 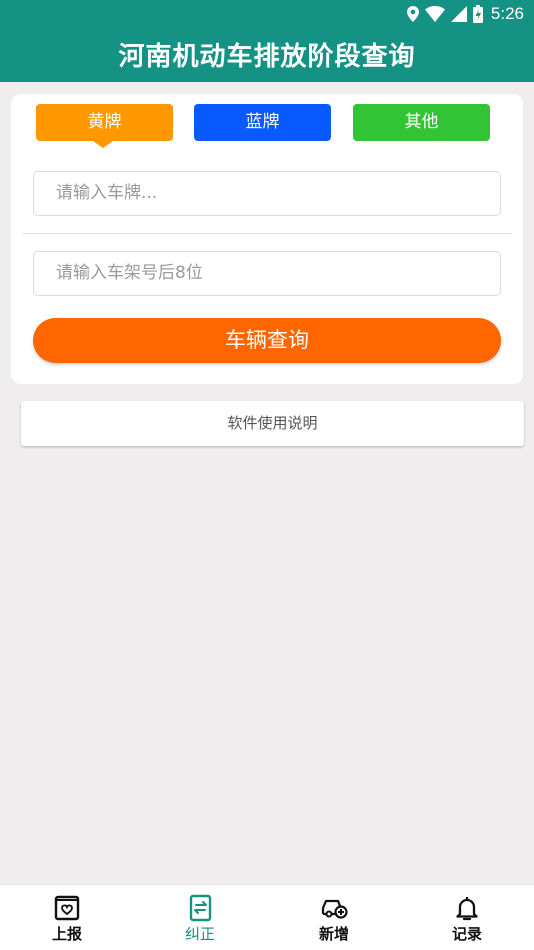 What do you see at coordinates (262, 122) in the screenshot?
I see `plate-type-blue-button: 蓝牌` at bounding box center [262, 122].